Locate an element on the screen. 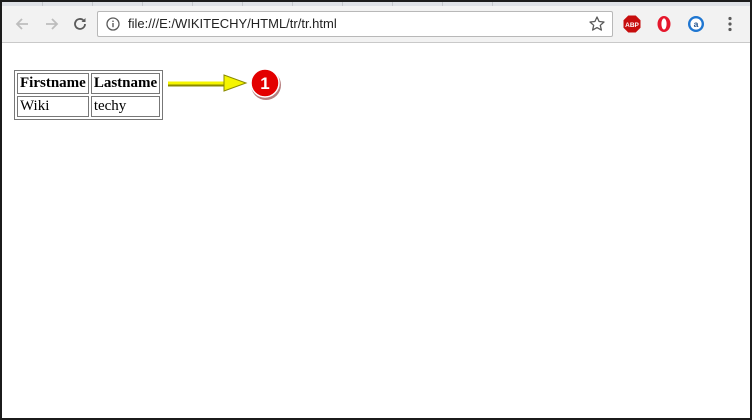  forward-arrow-icon is located at coordinates (52, 24).